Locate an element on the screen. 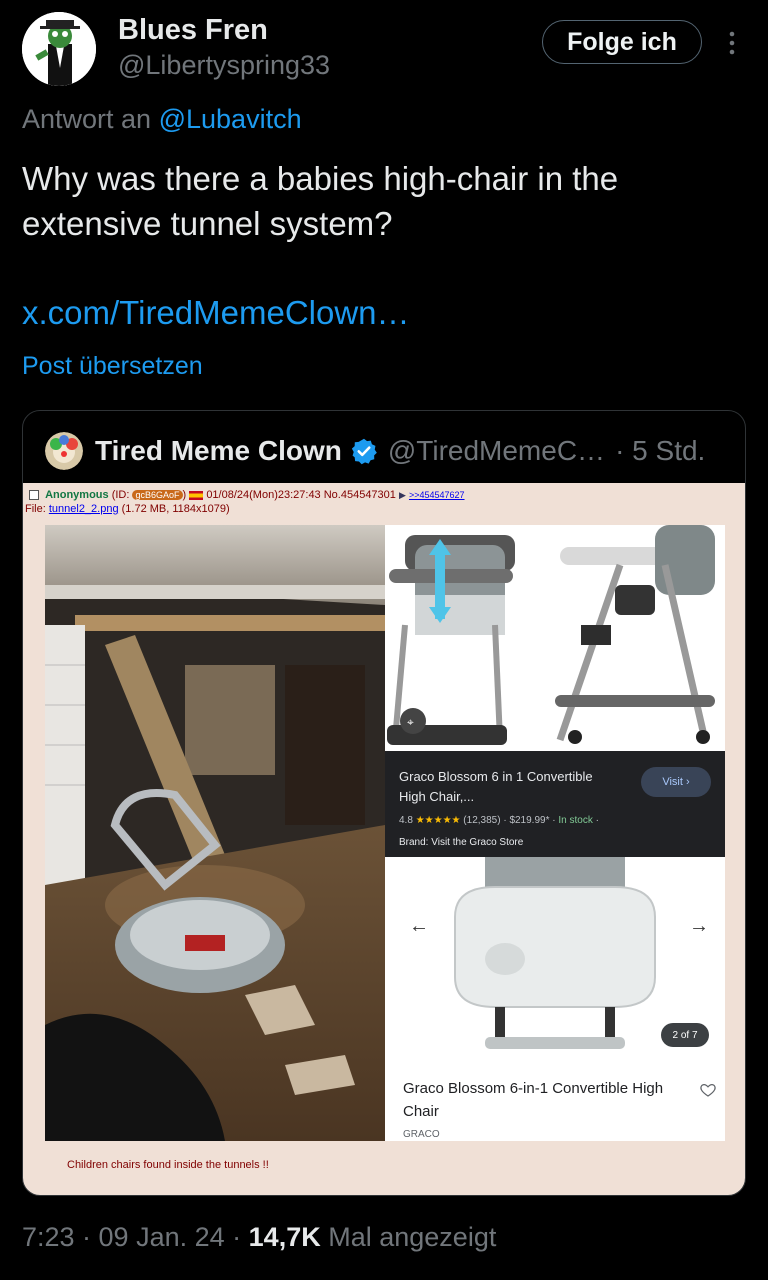 This screenshot has width=768, height=1280. heart-icon is located at coordinates (708, 1090).